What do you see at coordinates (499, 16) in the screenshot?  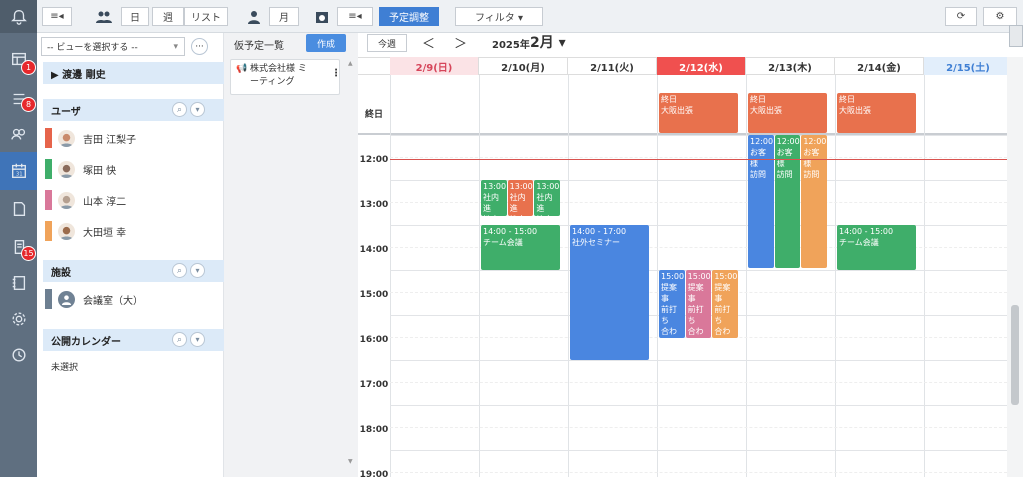 I see `filter-dropdown: フィルタ ▾` at bounding box center [499, 16].